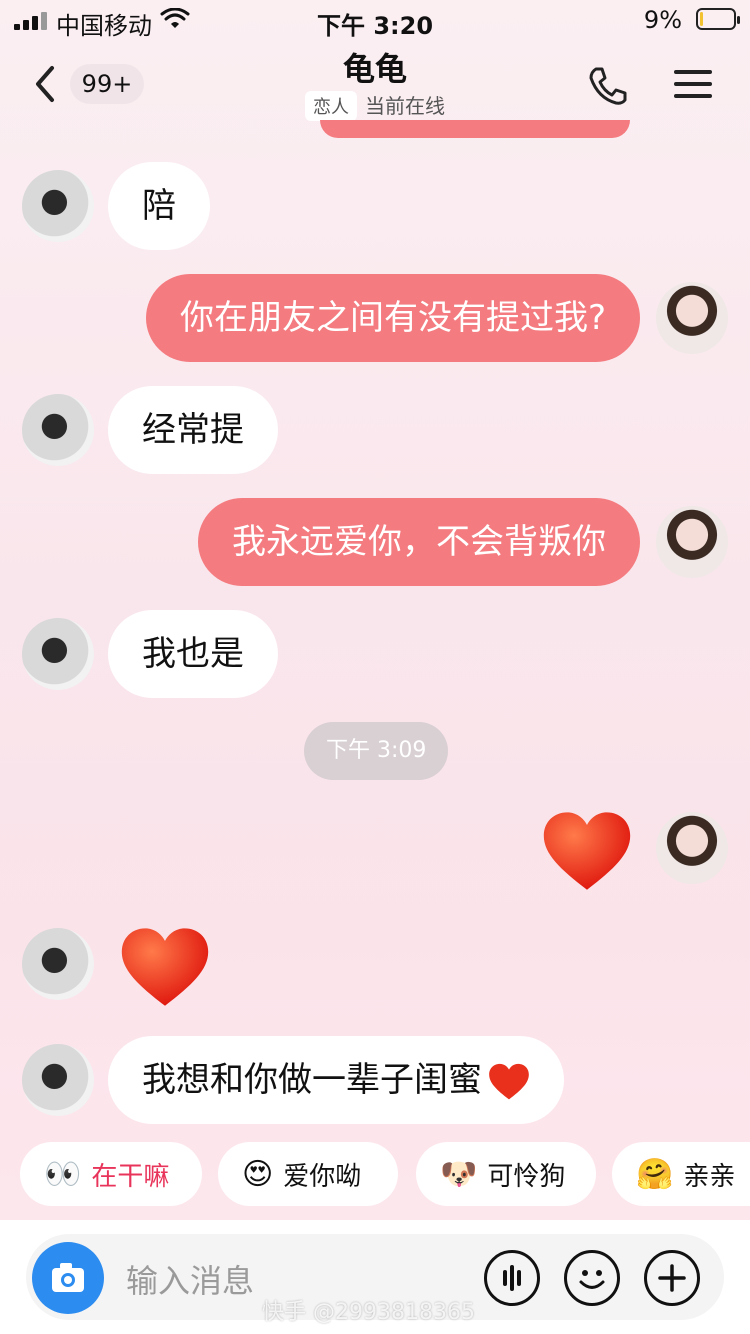 This screenshot has height=1334, width=750. I want to click on contact-name: 龟龟, so click(375, 67).